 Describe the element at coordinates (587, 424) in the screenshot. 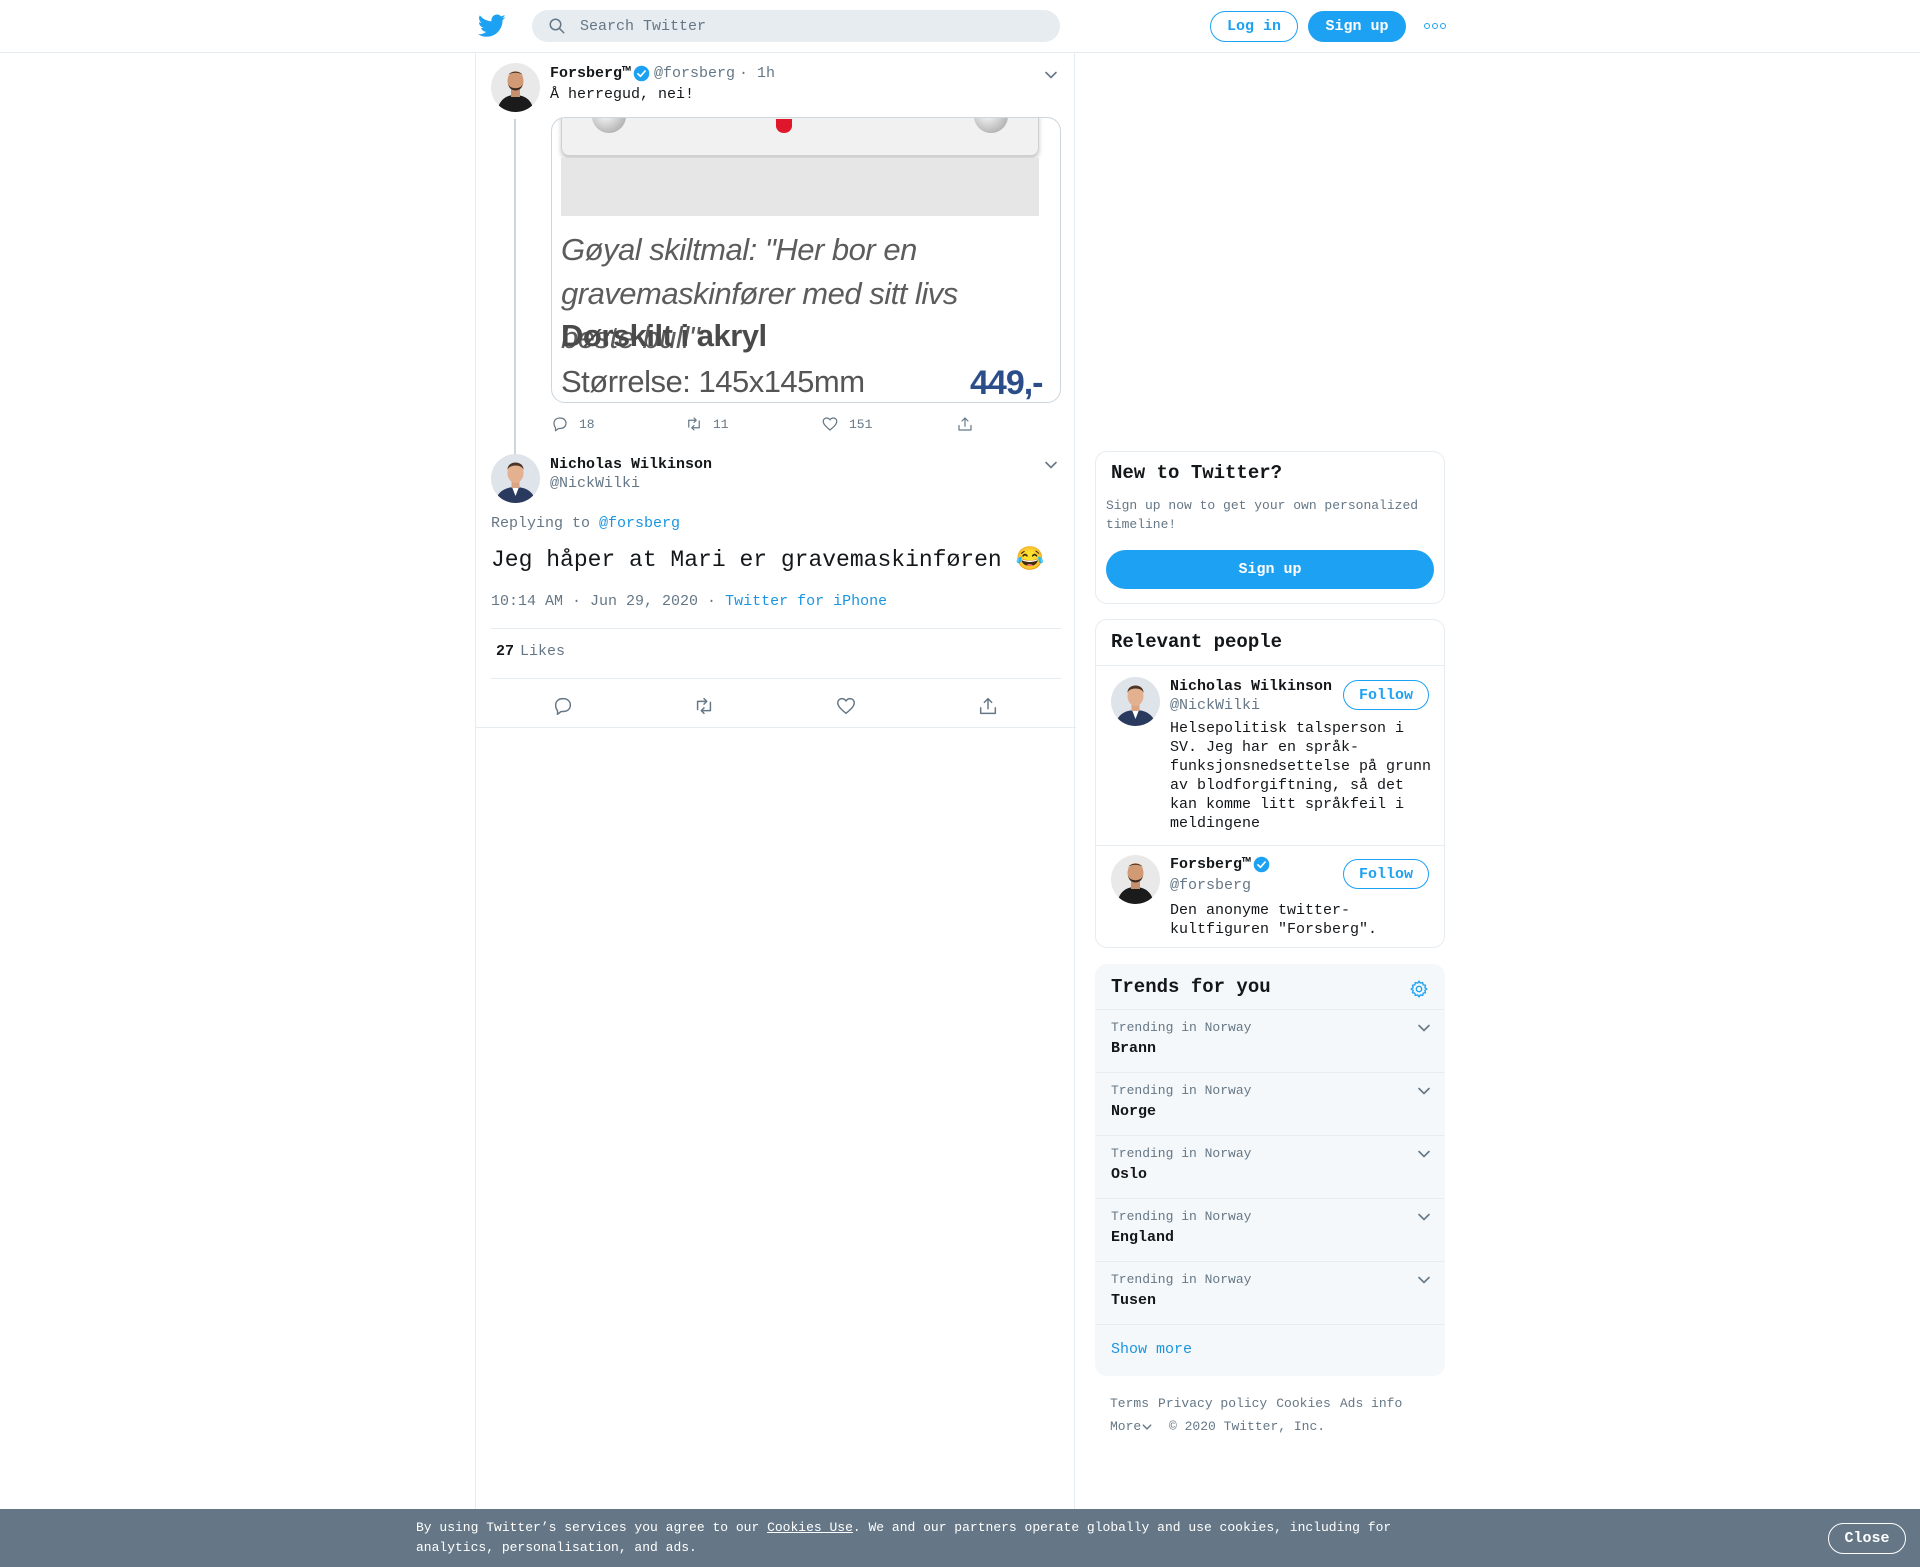

I see `reply-count: 18` at that location.